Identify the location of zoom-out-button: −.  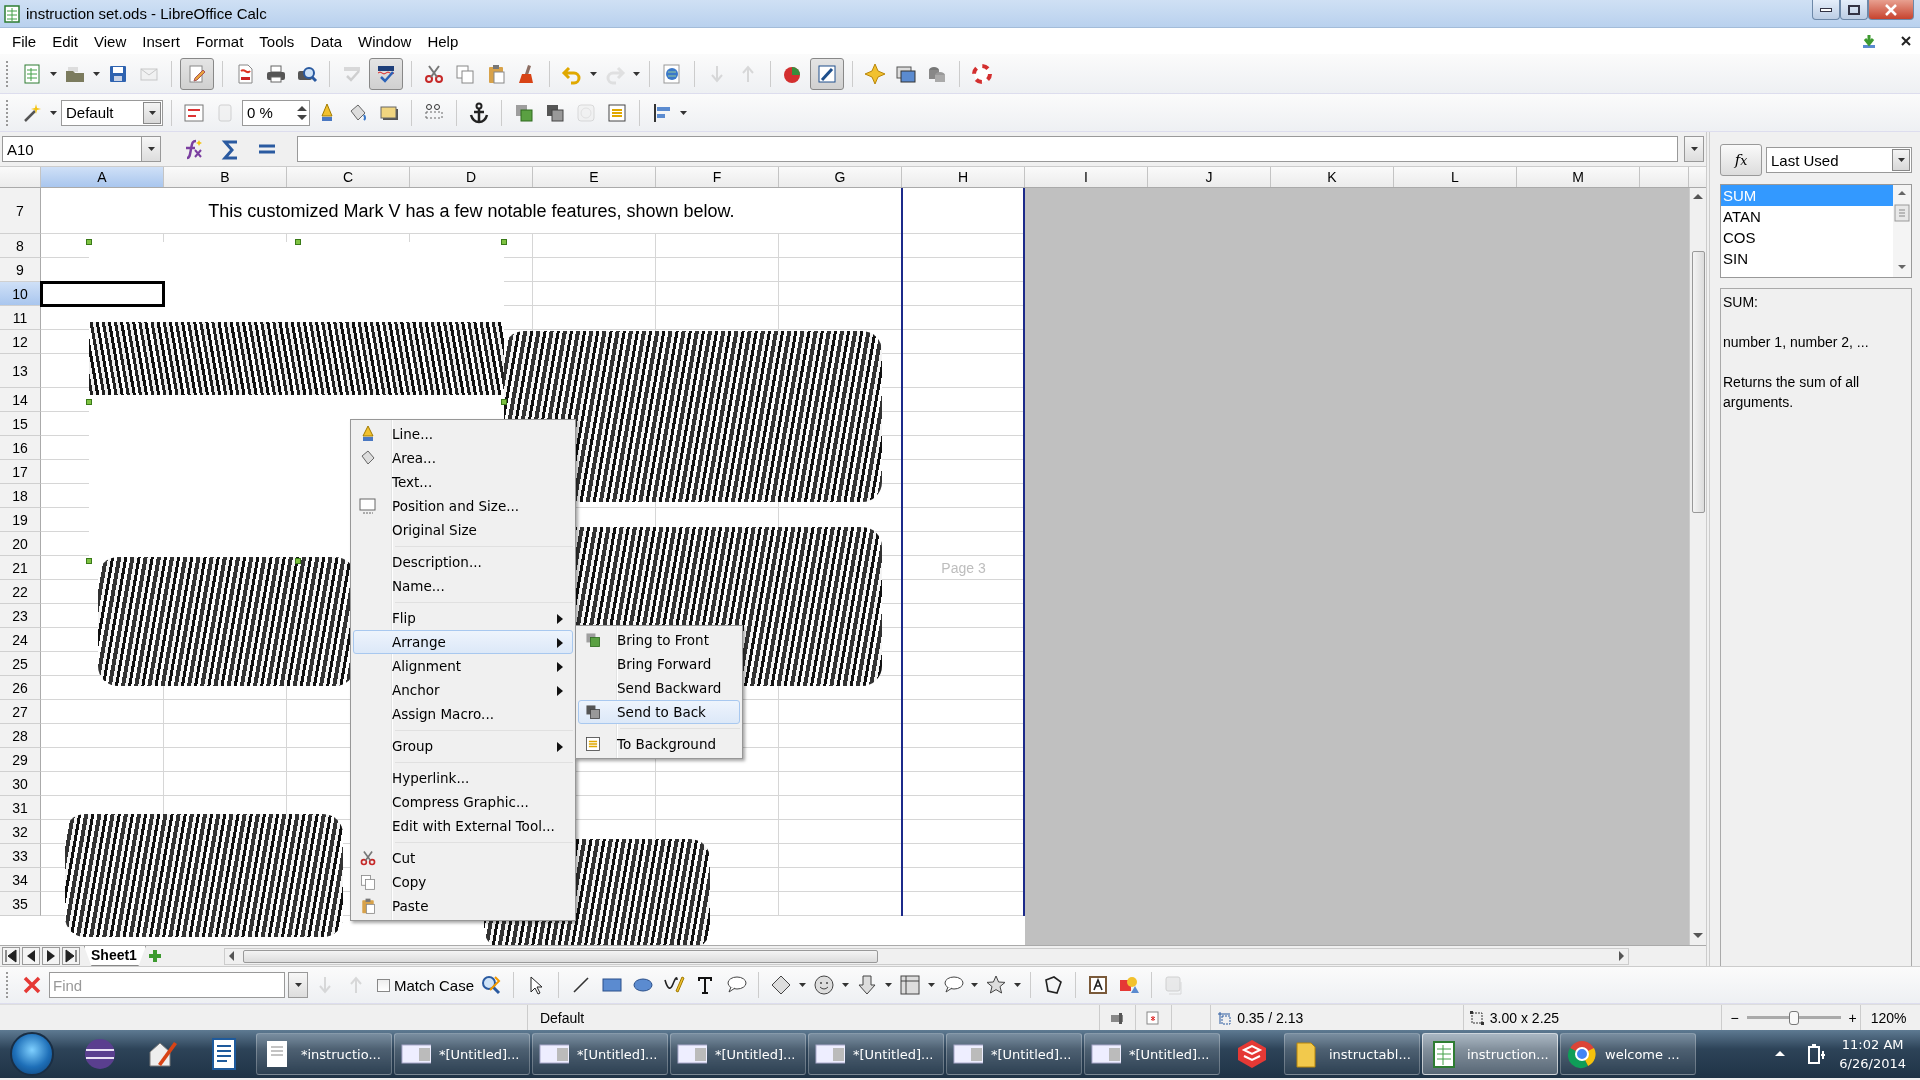
(1734, 1017).